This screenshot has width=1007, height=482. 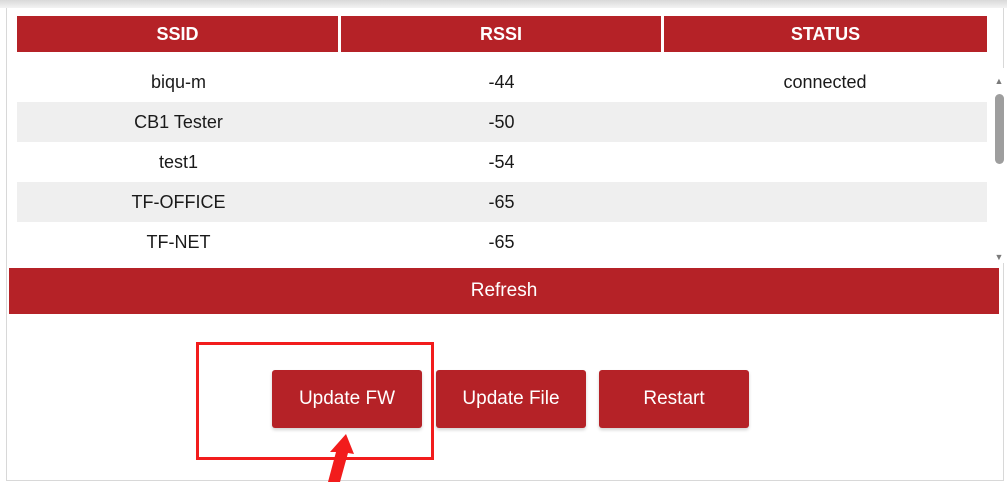 What do you see at coordinates (178, 161) in the screenshot?
I see `ssid-cell: test1` at bounding box center [178, 161].